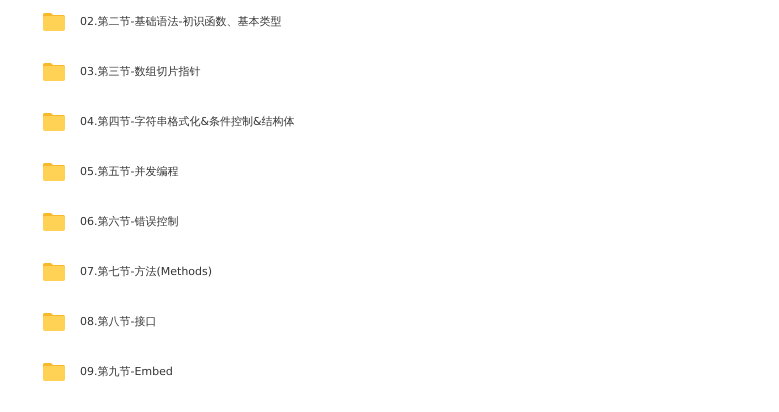 The height and width of the screenshot is (412, 779). Describe the element at coordinates (140, 72) in the screenshot. I see `folder-name: 03.第三节-数组切片指针` at that location.